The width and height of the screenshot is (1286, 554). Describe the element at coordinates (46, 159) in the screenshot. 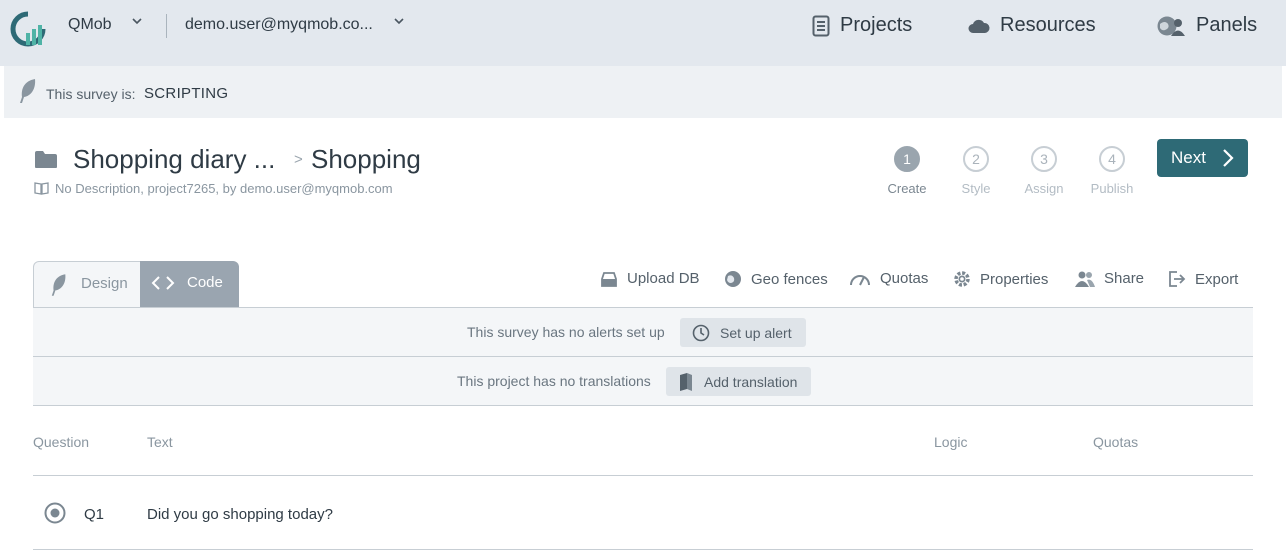

I see `folder-icon` at that location.